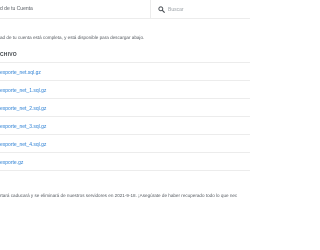 The height and width of the screenshot is (250, 320). Describe the element at coordinates (125, 108) in the screenshot. I see `list-item: exporte_net_2.sql.gz` at that location.